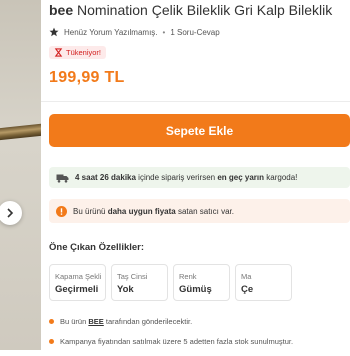  Describe the element at coordinates (20, 175) in the screenshot. I see `product-image-gallery` at that location.